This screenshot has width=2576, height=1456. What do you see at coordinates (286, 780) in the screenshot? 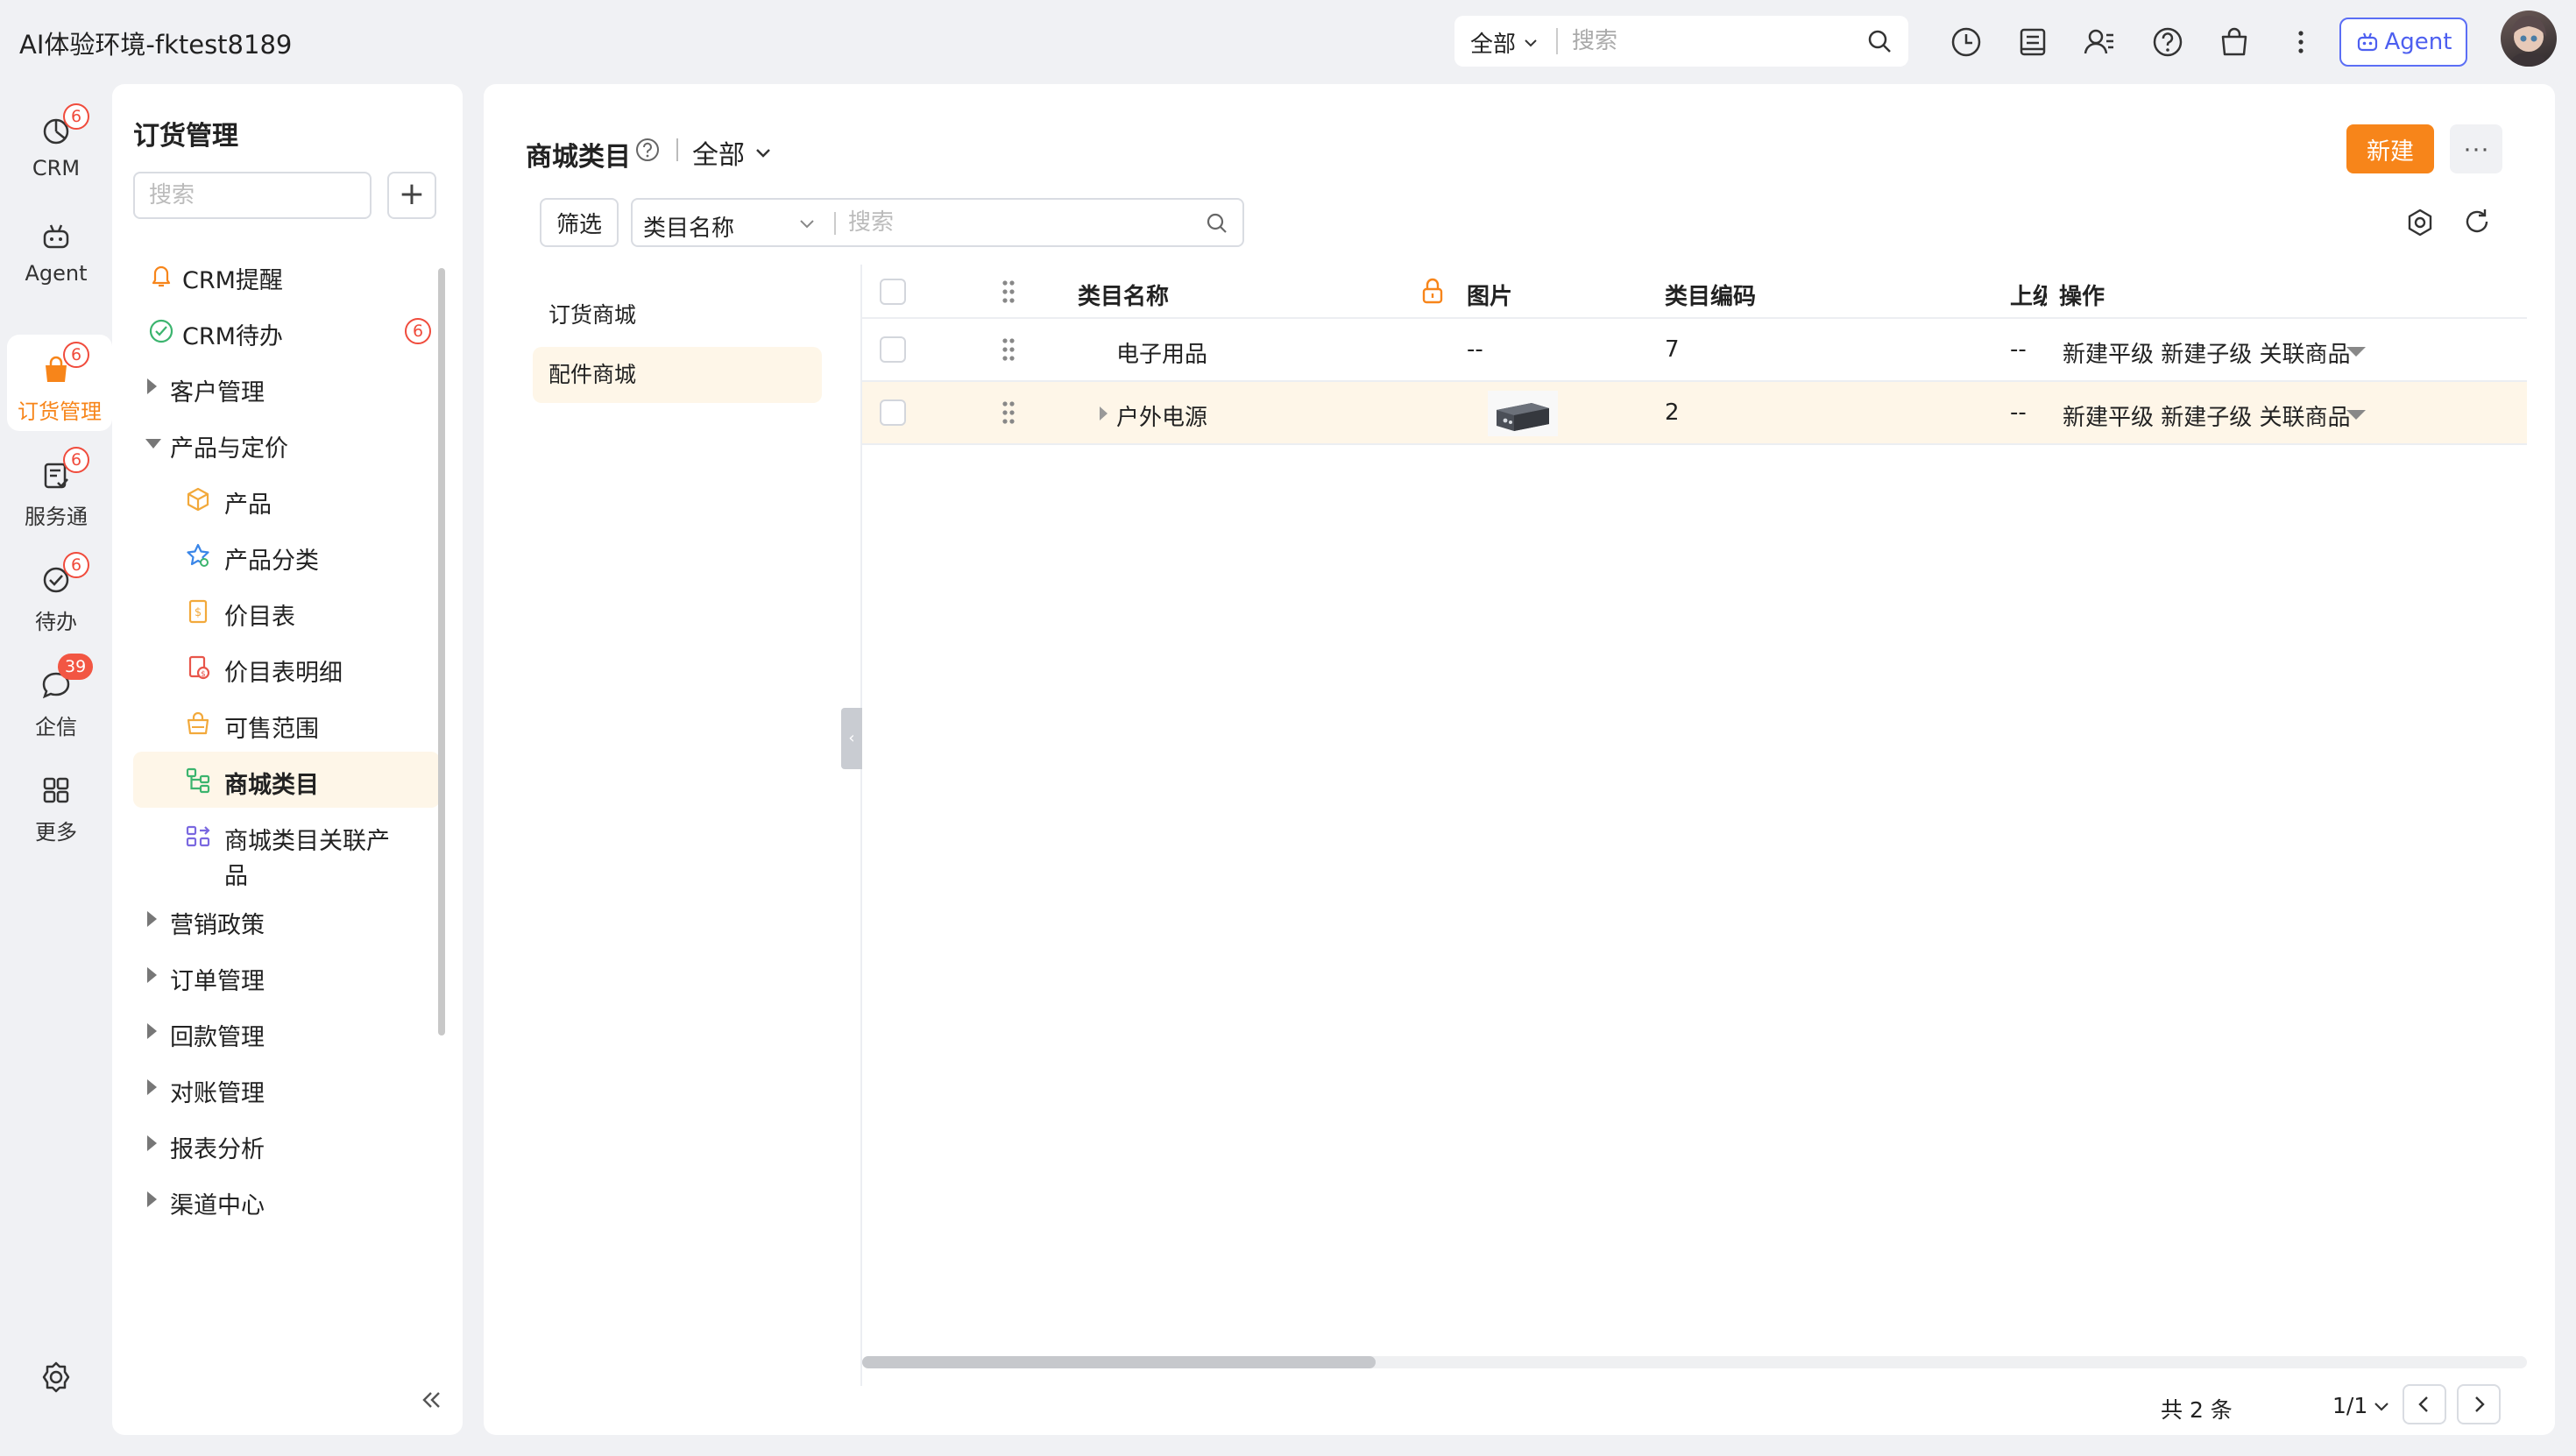
I see `sidebar-item-mall-category: 商城类目` at bounding box center [286, 780].